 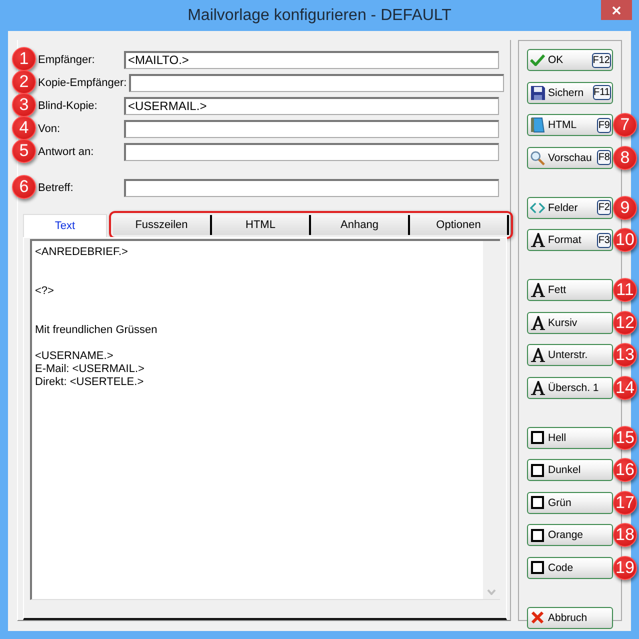 I want to click on number-badge: 10, so click(x=625, y=240).